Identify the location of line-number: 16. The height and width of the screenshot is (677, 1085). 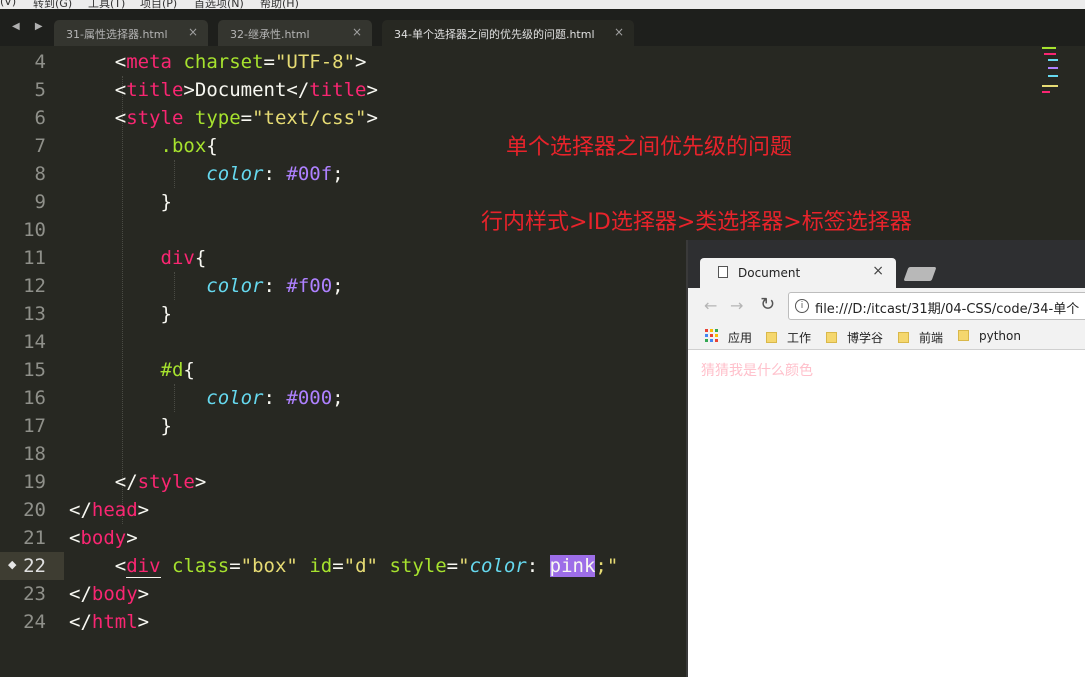
(34, 398).